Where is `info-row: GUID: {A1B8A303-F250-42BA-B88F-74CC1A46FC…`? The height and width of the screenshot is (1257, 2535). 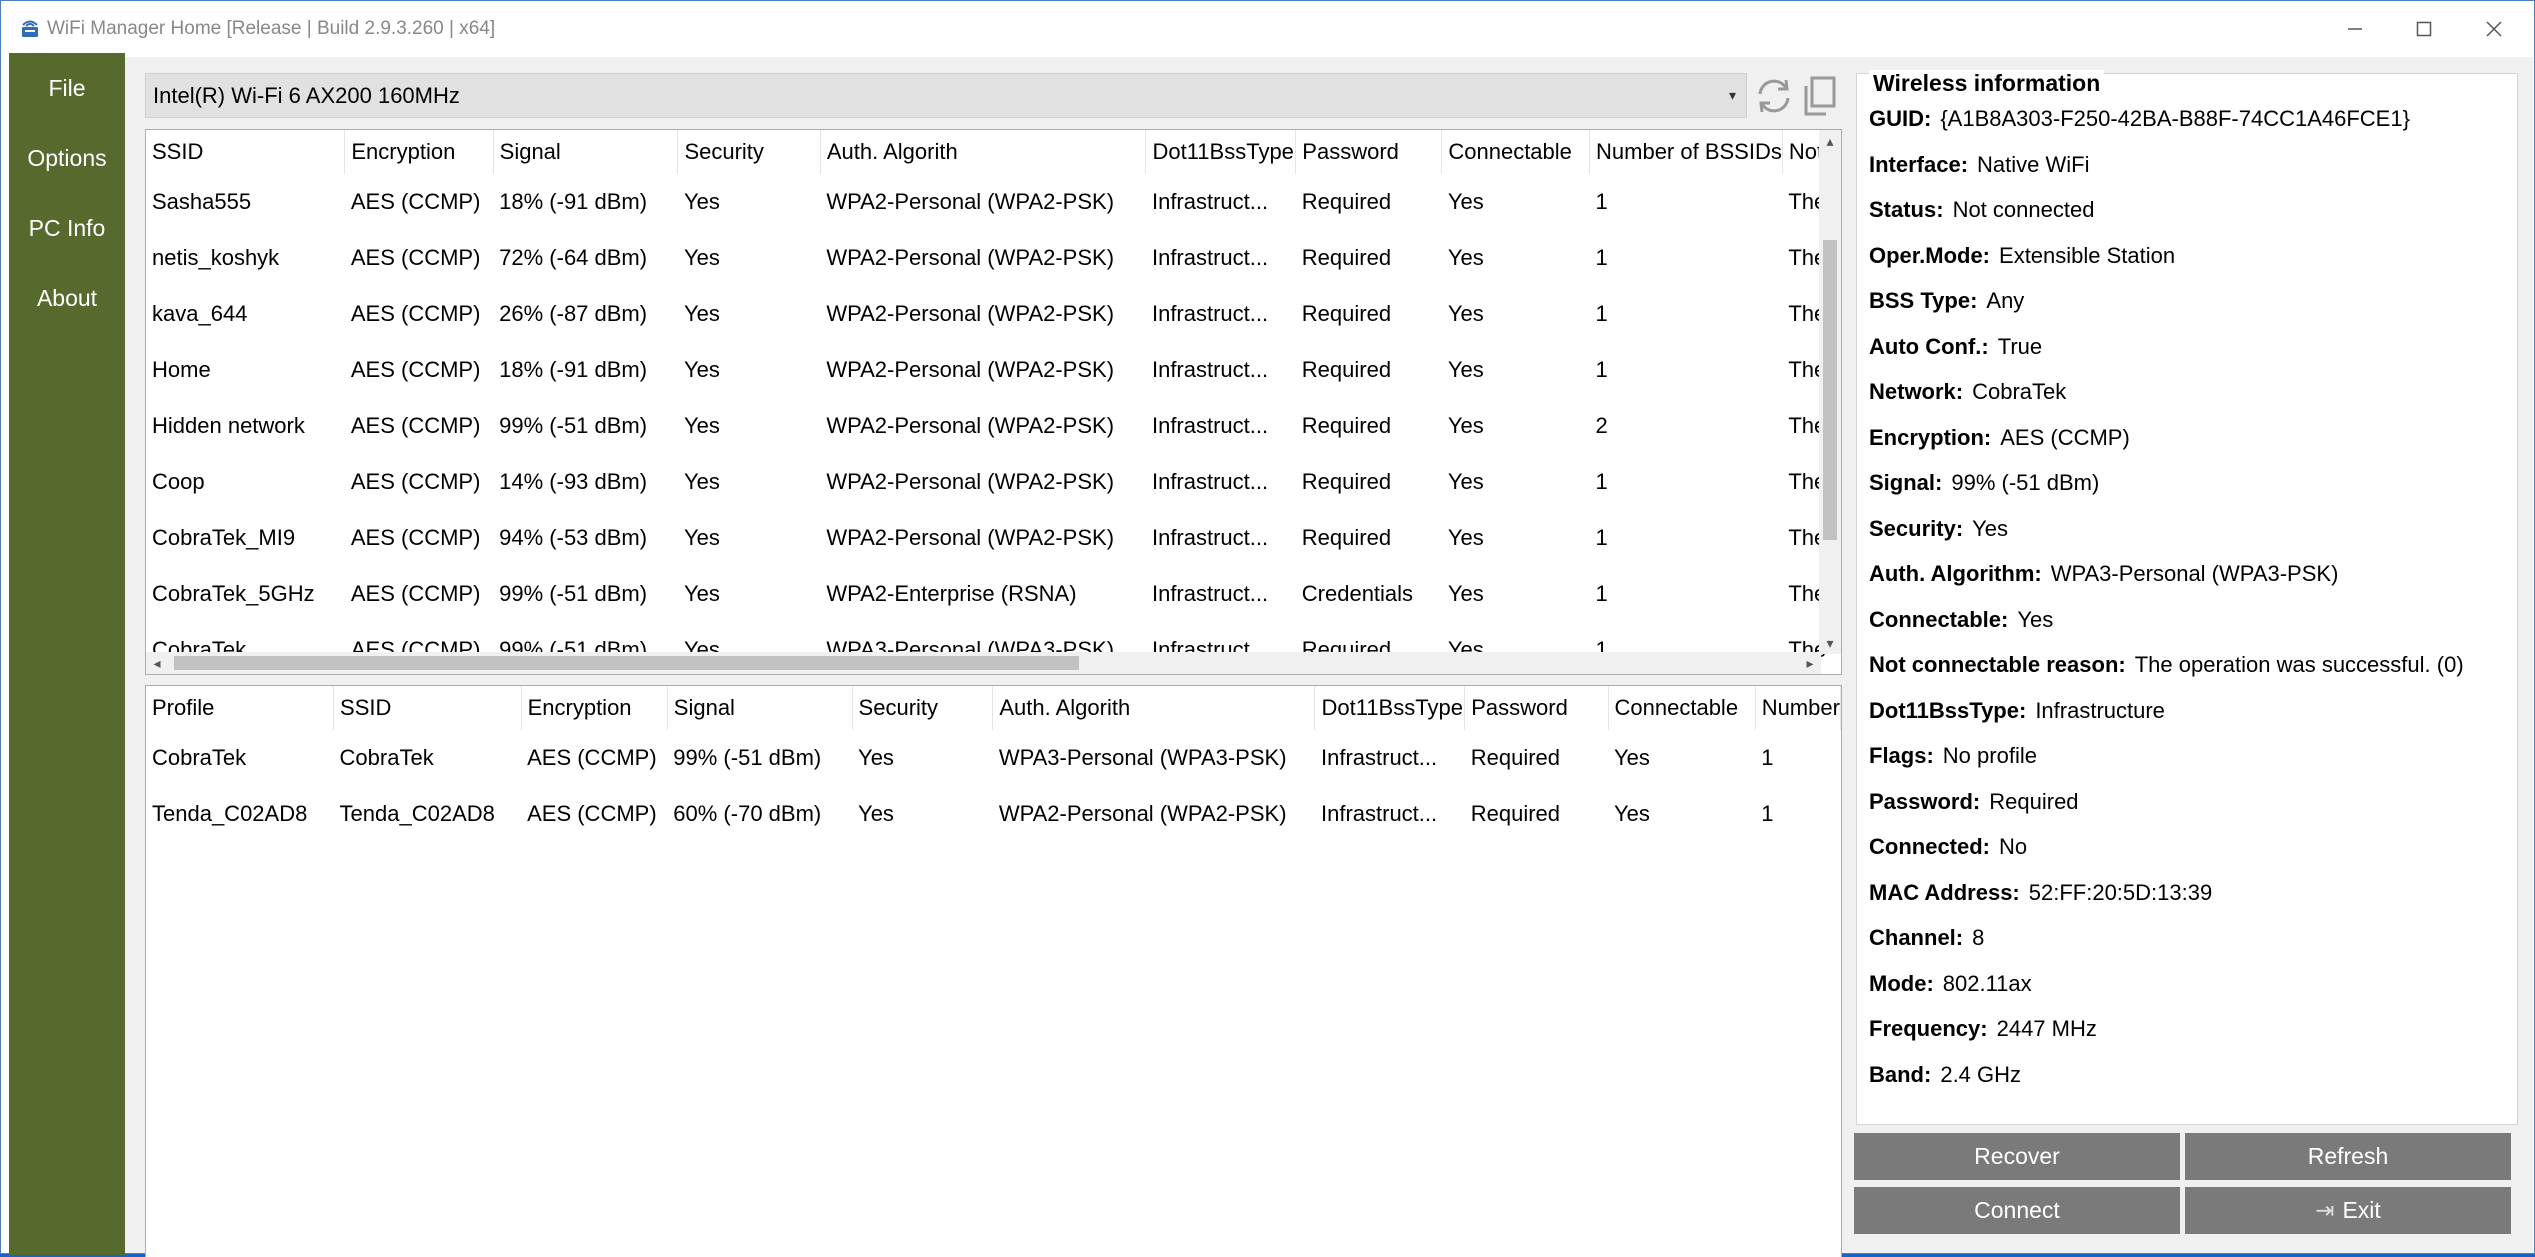
info-row: GUID: {A1B8A303-F250-42BA-B88F-74CC1A46FC… is located at coordinates (2166, 119).